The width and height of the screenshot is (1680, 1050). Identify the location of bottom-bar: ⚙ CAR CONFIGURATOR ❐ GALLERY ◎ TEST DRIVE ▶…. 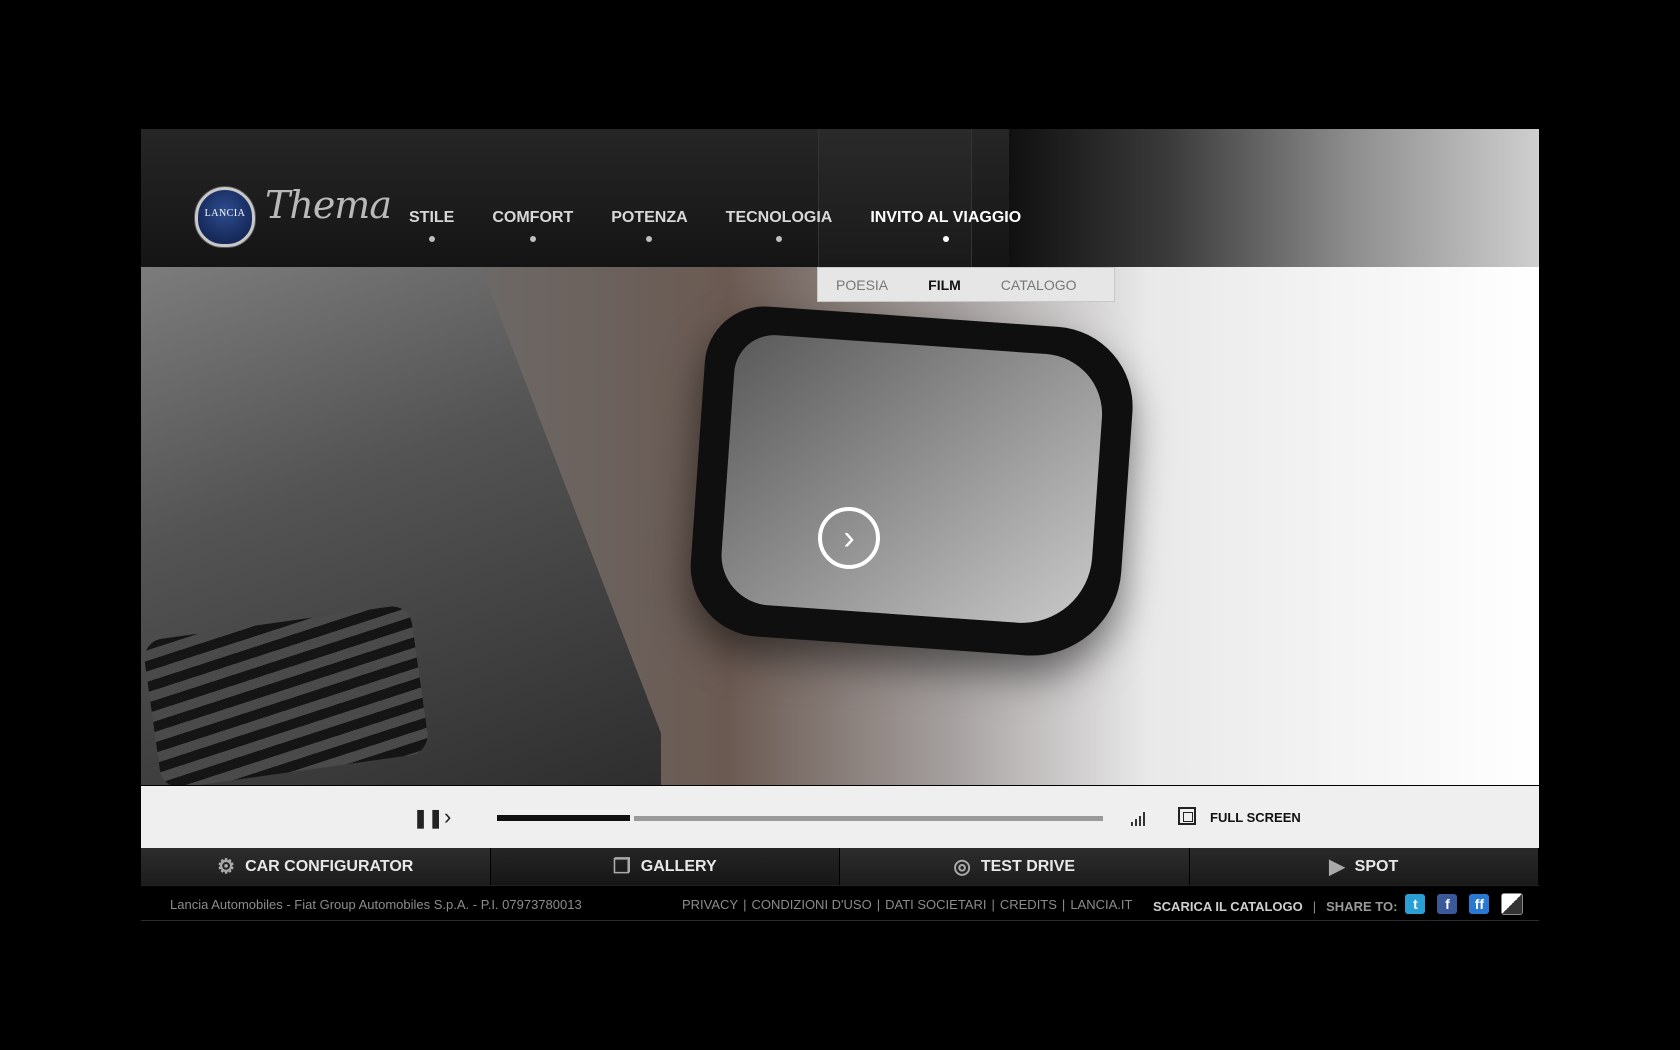
(840, 866).